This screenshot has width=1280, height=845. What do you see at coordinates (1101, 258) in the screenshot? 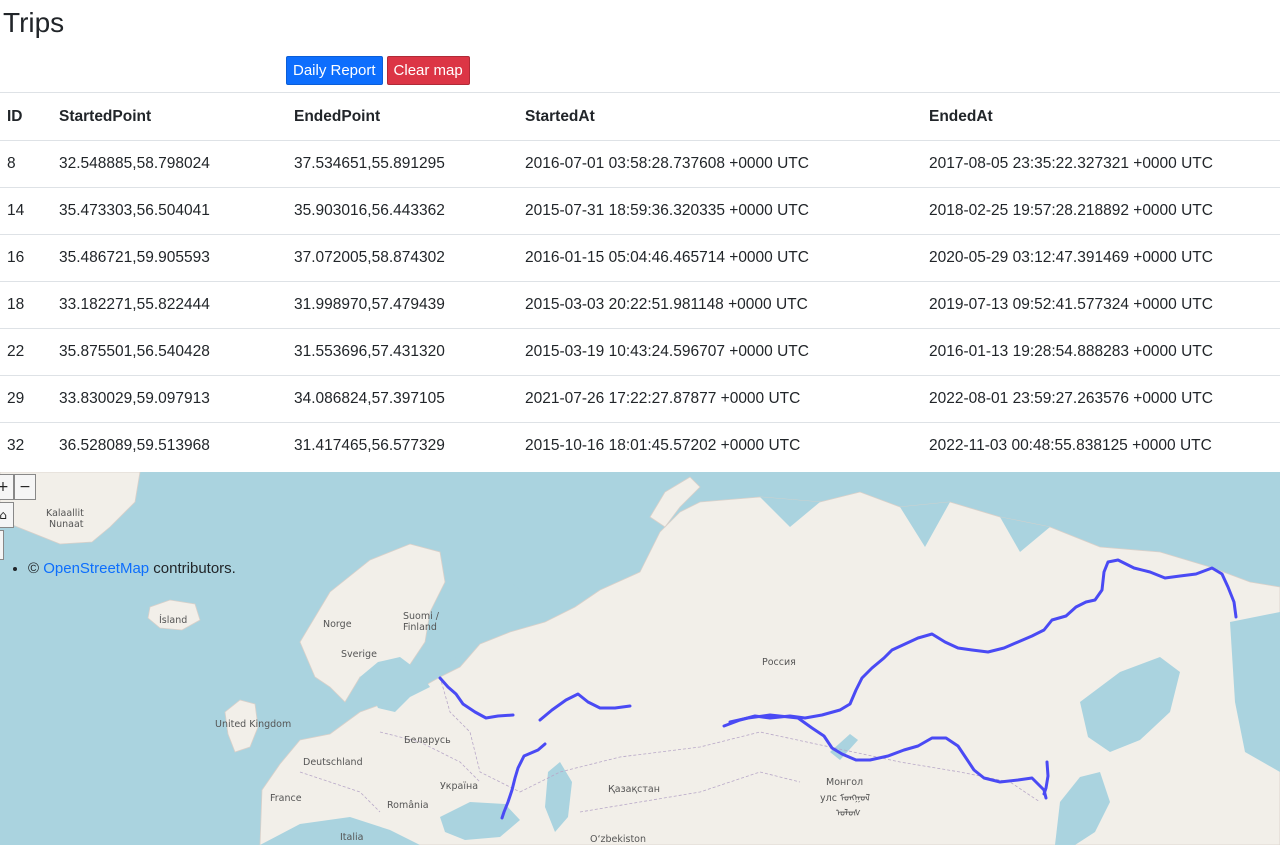
I see `cell-ended-at: 2020-05-29 03:12:47.391469 +0000 UTC` at bounding box center [1101, 258].